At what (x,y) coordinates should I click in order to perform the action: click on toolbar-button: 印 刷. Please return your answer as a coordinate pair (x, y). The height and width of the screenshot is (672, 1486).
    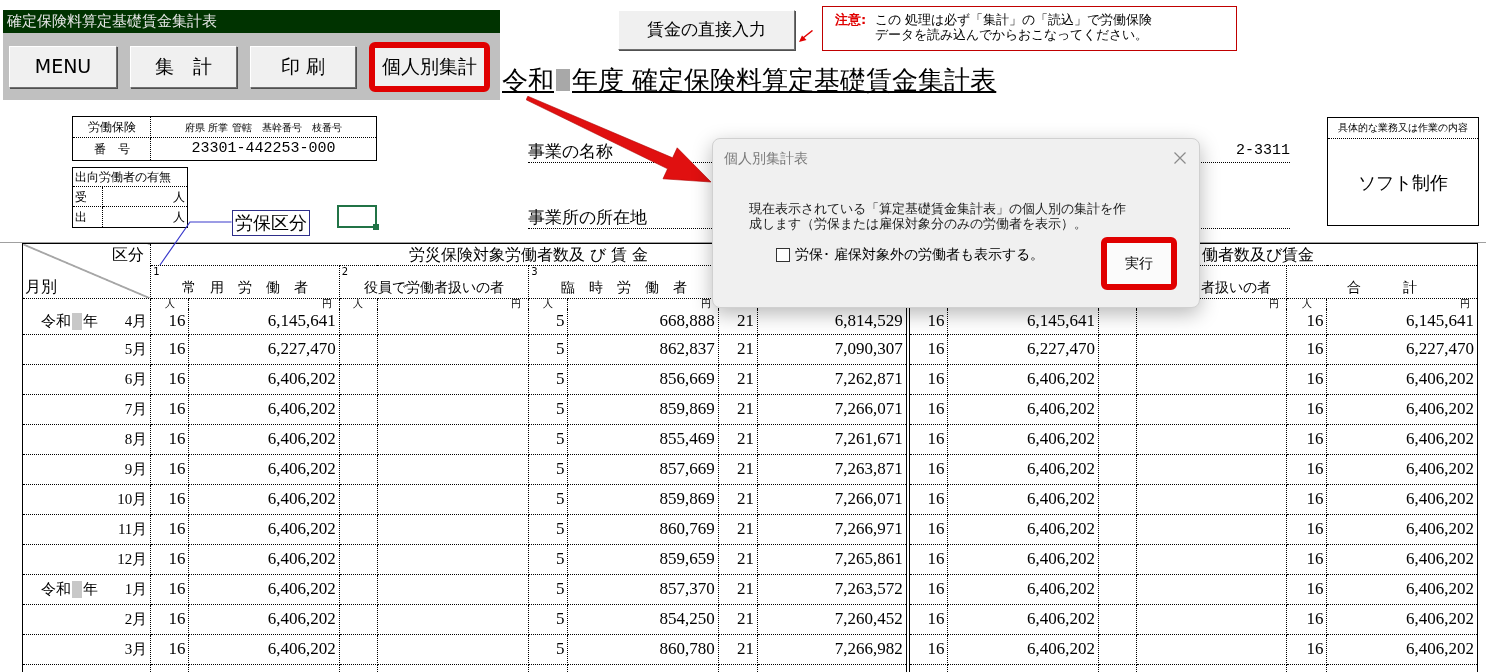
    Looking at the image, I should click on (303, 66).